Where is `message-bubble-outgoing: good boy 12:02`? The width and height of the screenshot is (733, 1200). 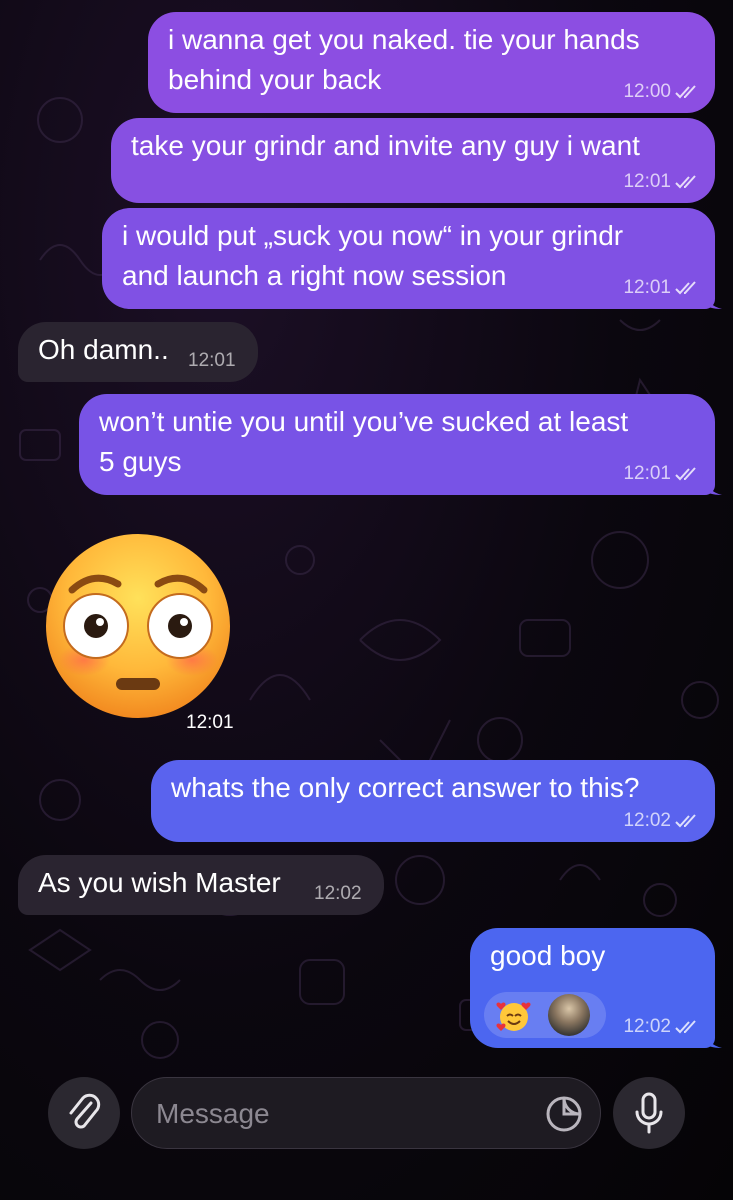 message-bubble-outgoing: good boy 12:02 is located at coordinates (592, 988).